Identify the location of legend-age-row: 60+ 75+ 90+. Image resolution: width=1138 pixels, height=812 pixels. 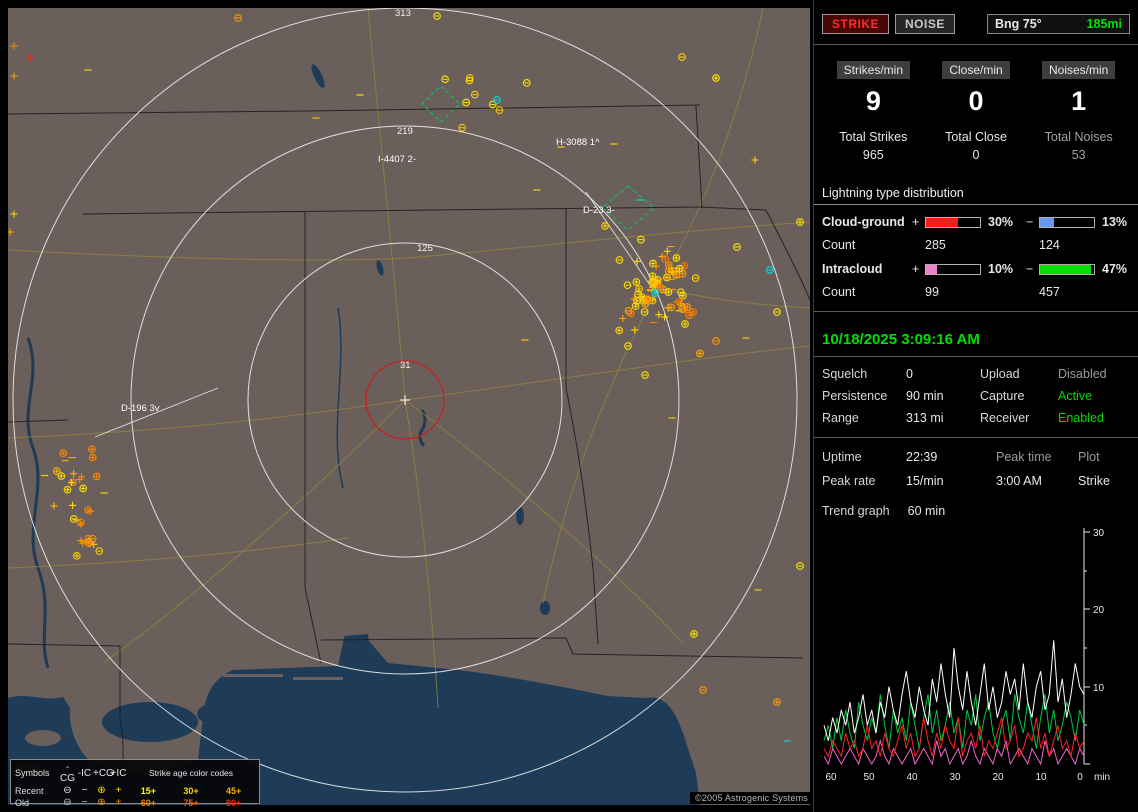
(191, 802).